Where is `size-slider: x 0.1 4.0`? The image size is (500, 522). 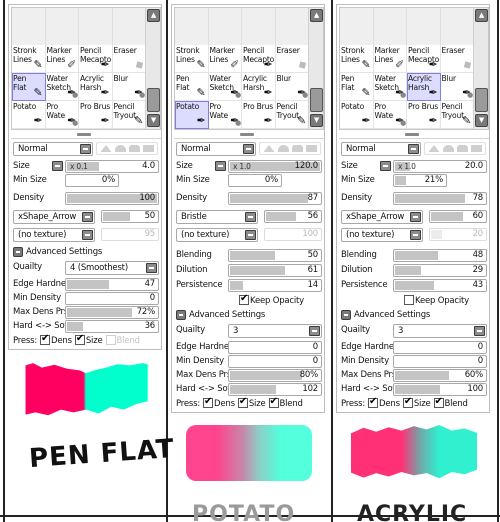 size-slider: x 0.1 4.0 is located at coordinates (112, 166).